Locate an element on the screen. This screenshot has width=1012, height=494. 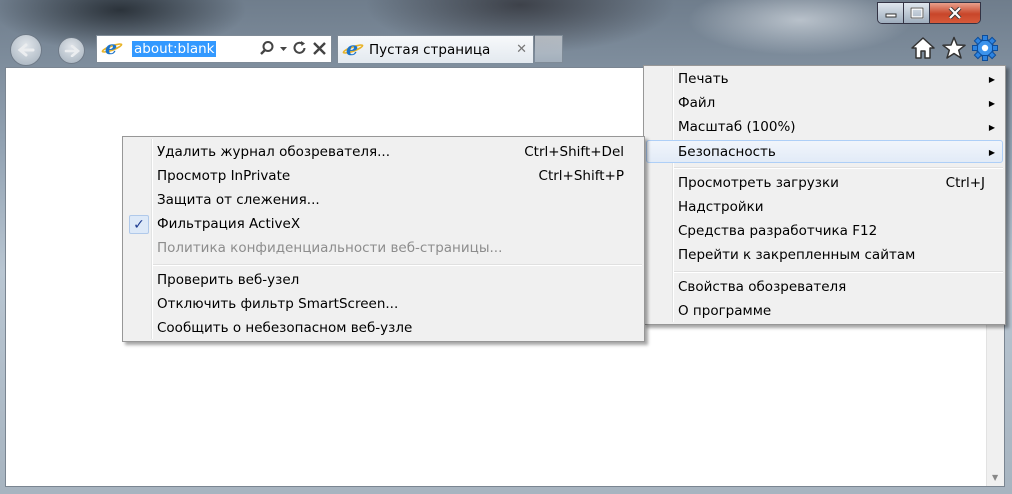
close-button is located at coordinates (955, 13).